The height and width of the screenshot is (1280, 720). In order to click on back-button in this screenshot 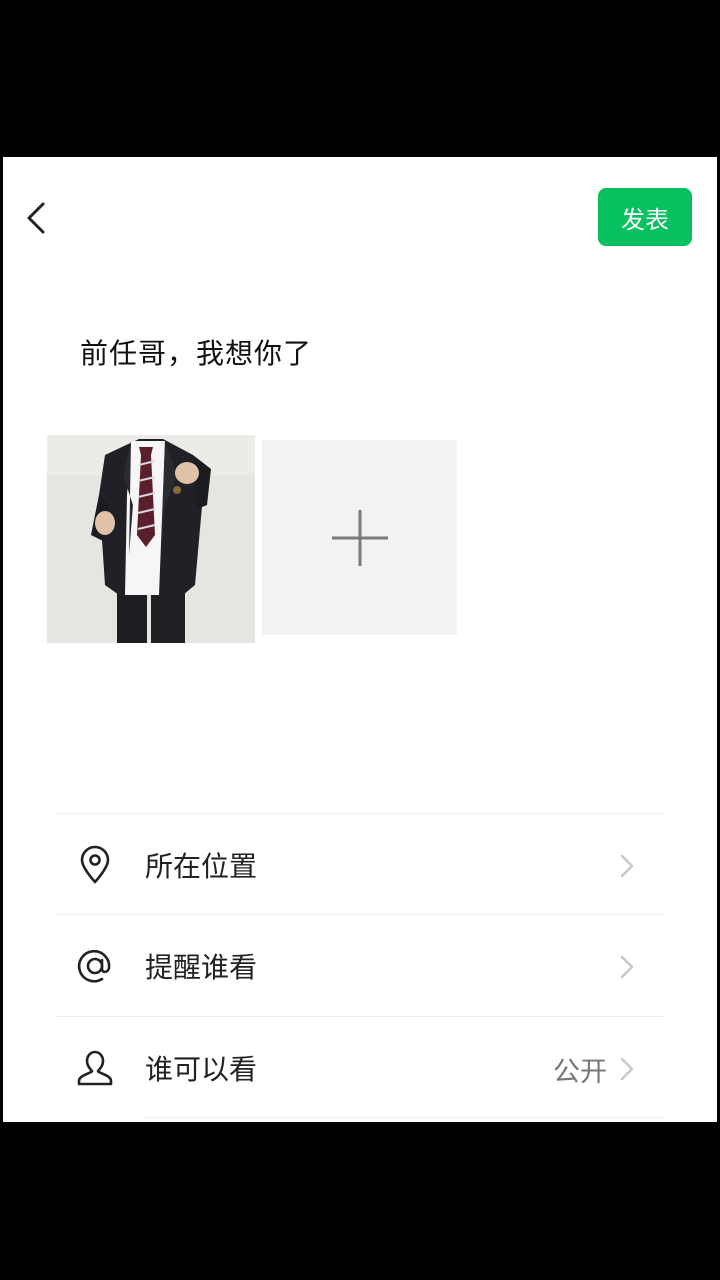, I will do `click(36, 218)`.